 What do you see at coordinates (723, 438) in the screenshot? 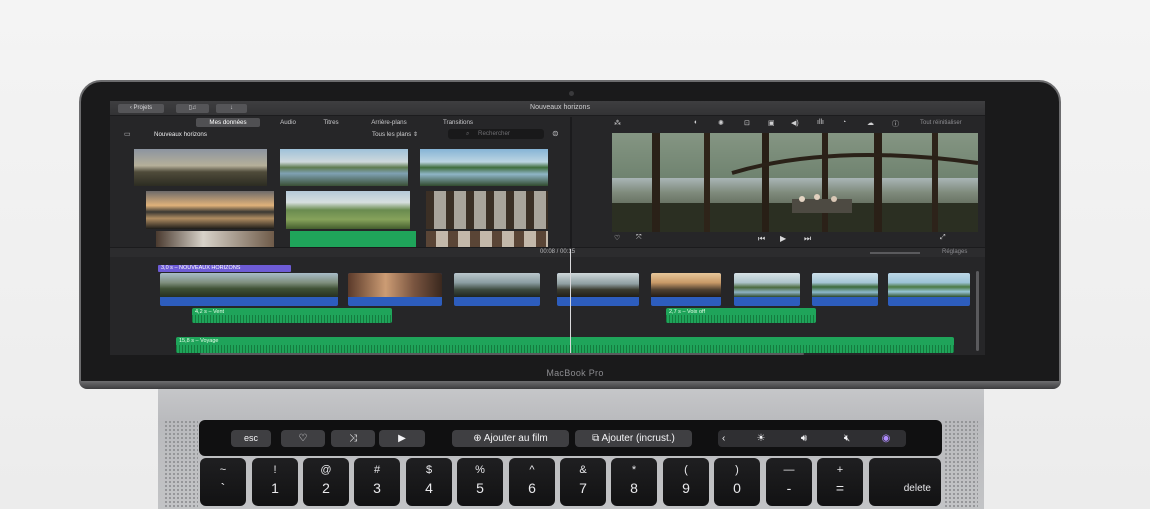
I see `collapse-icon: ‹` at bounding box center [723, 438].